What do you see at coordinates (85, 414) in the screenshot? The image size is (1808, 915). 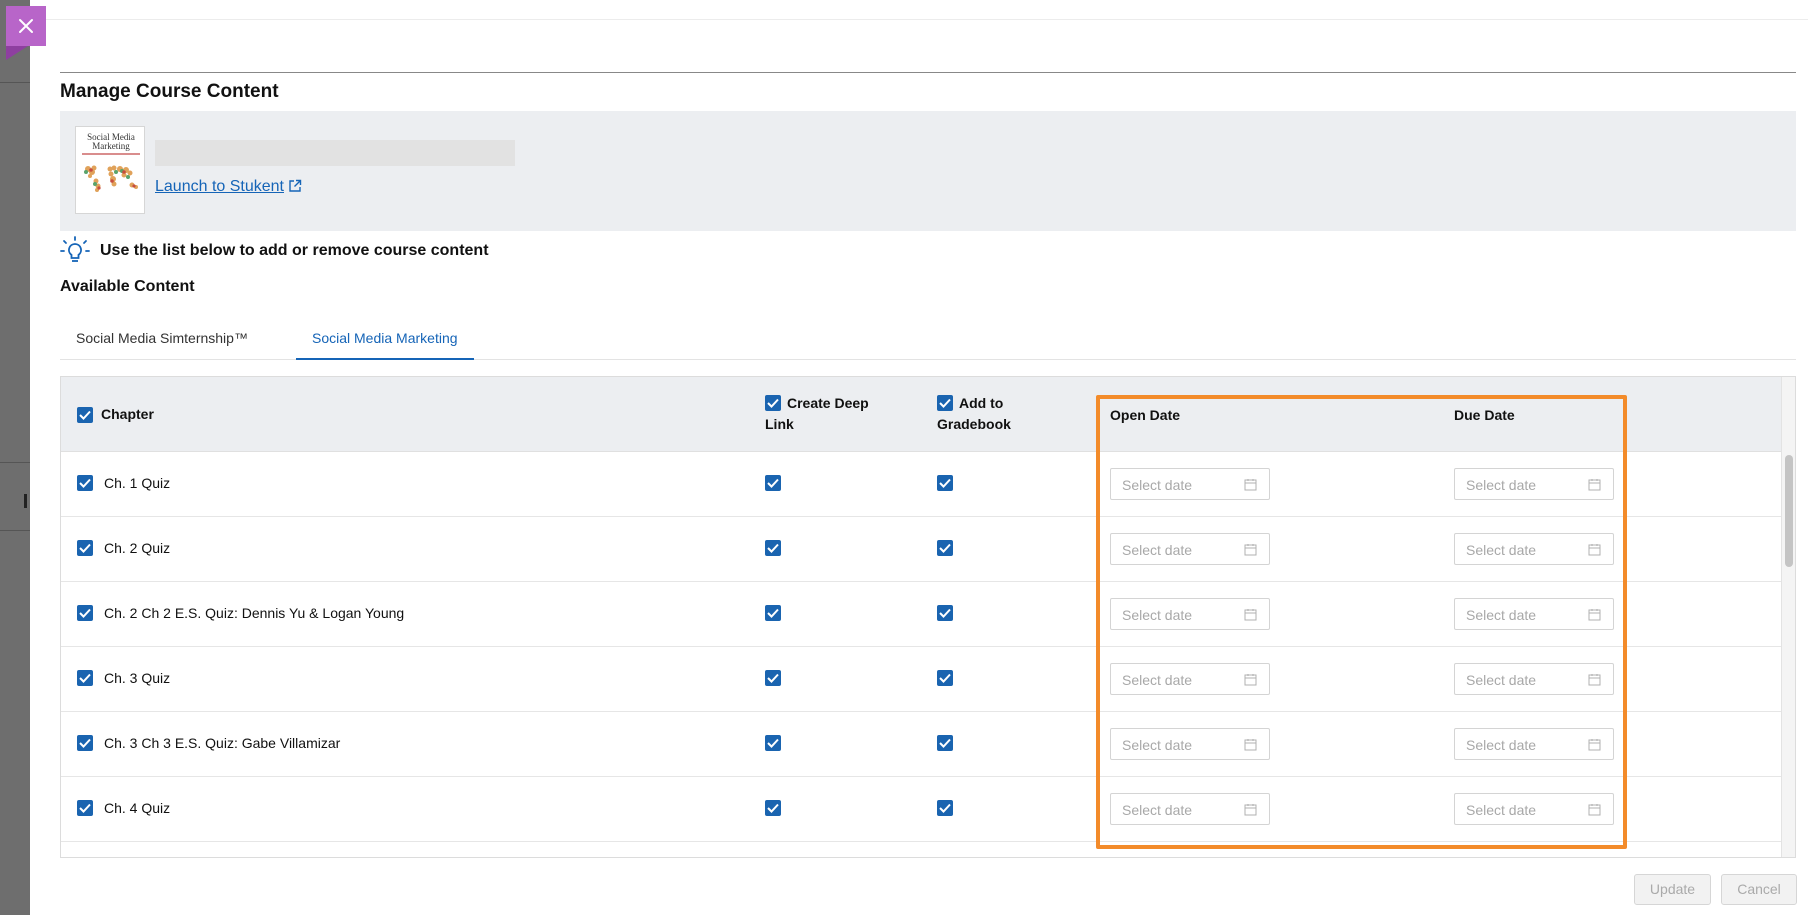 I see `select-all-checkbox` at bounding box center [85, 414].